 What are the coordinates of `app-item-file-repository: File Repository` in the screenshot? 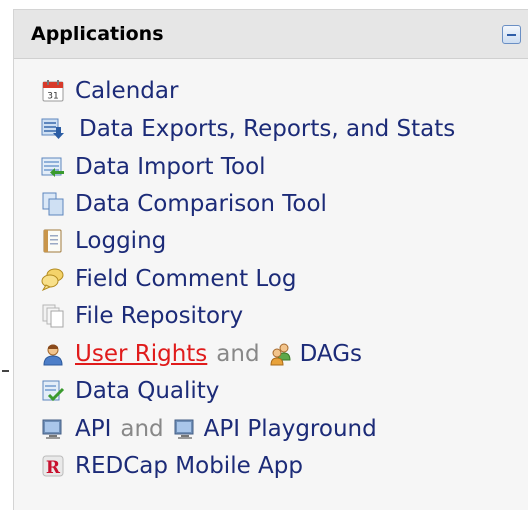 It's located at (142, 316).